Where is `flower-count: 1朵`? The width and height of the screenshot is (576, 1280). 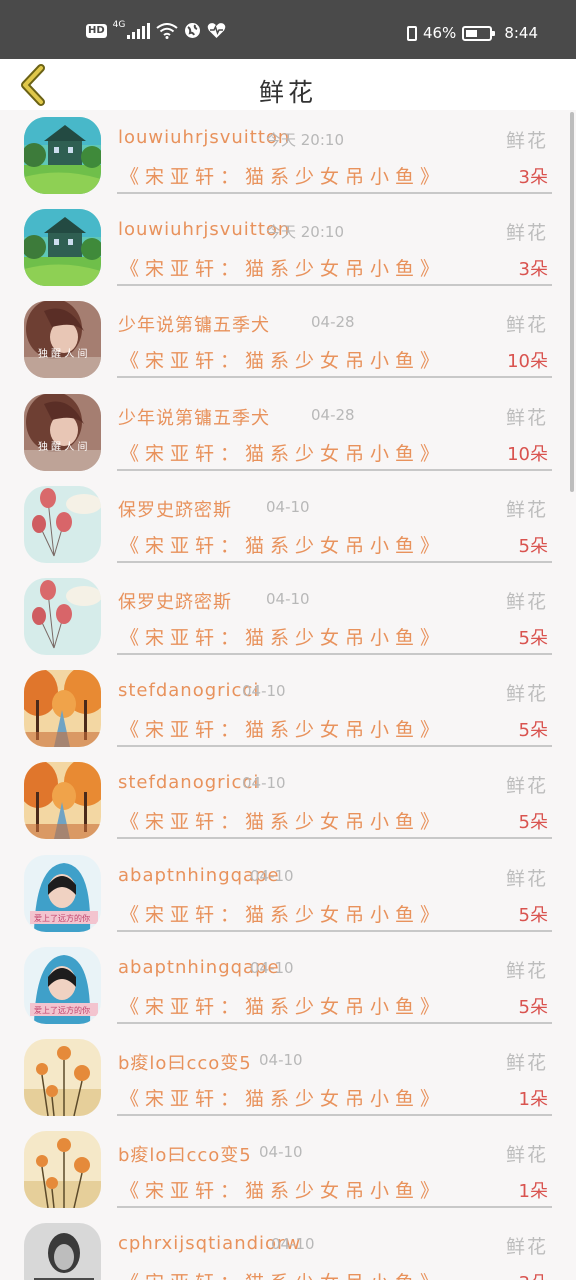
flower-count: 1朵 is located at coordinates (533, 1099).